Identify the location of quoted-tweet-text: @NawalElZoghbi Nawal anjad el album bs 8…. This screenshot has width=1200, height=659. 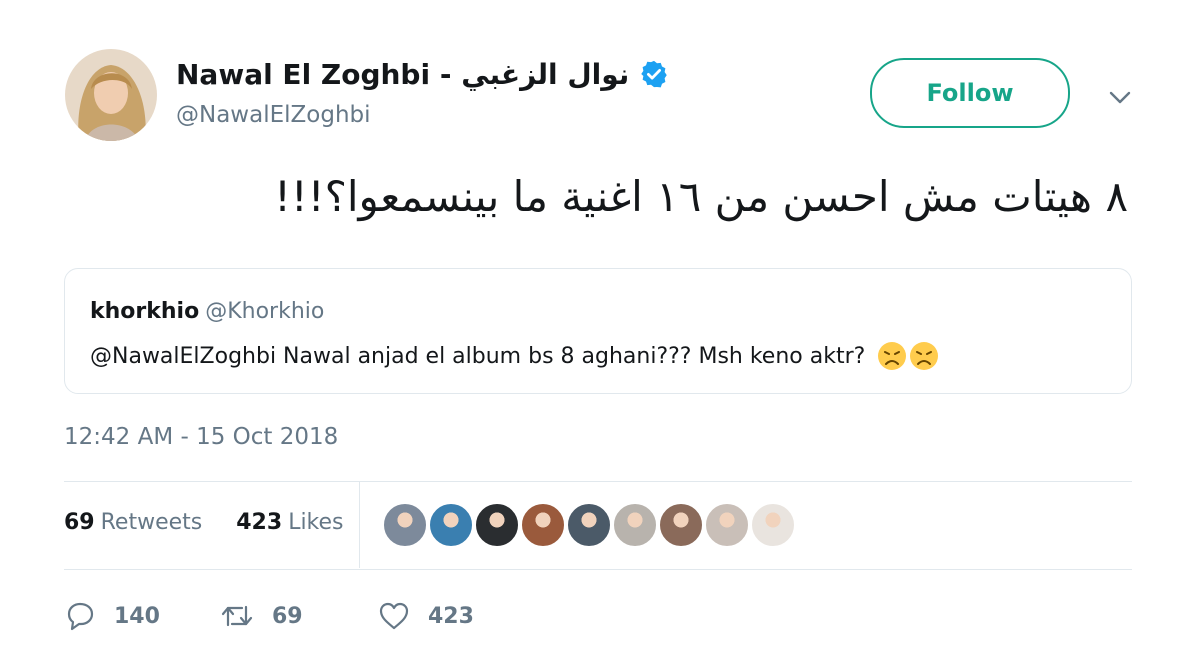
(478, 356).